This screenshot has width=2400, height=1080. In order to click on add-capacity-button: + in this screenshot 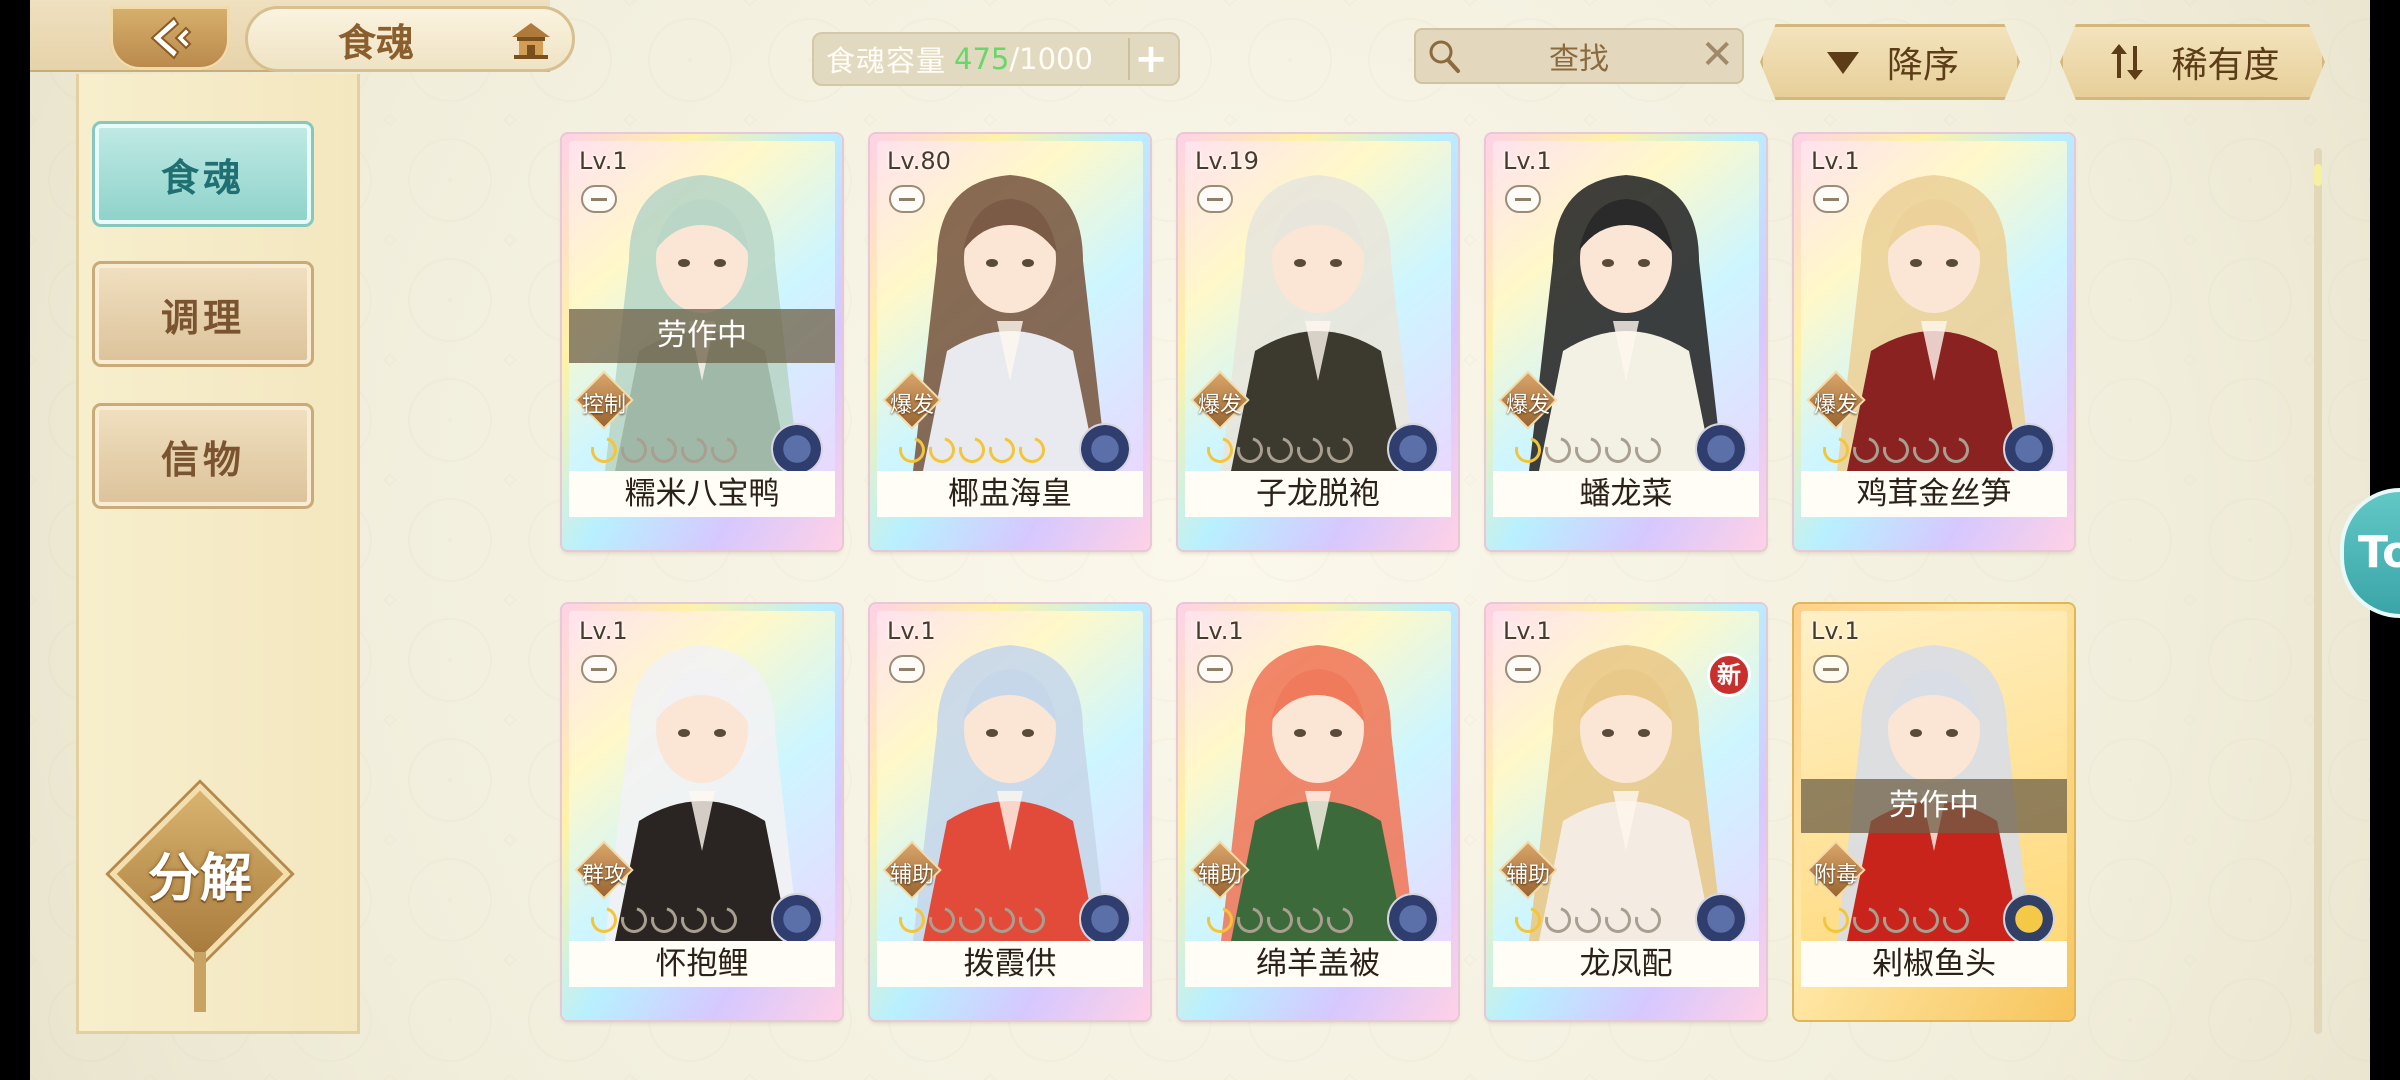, I will do `click(1150, 59)`.